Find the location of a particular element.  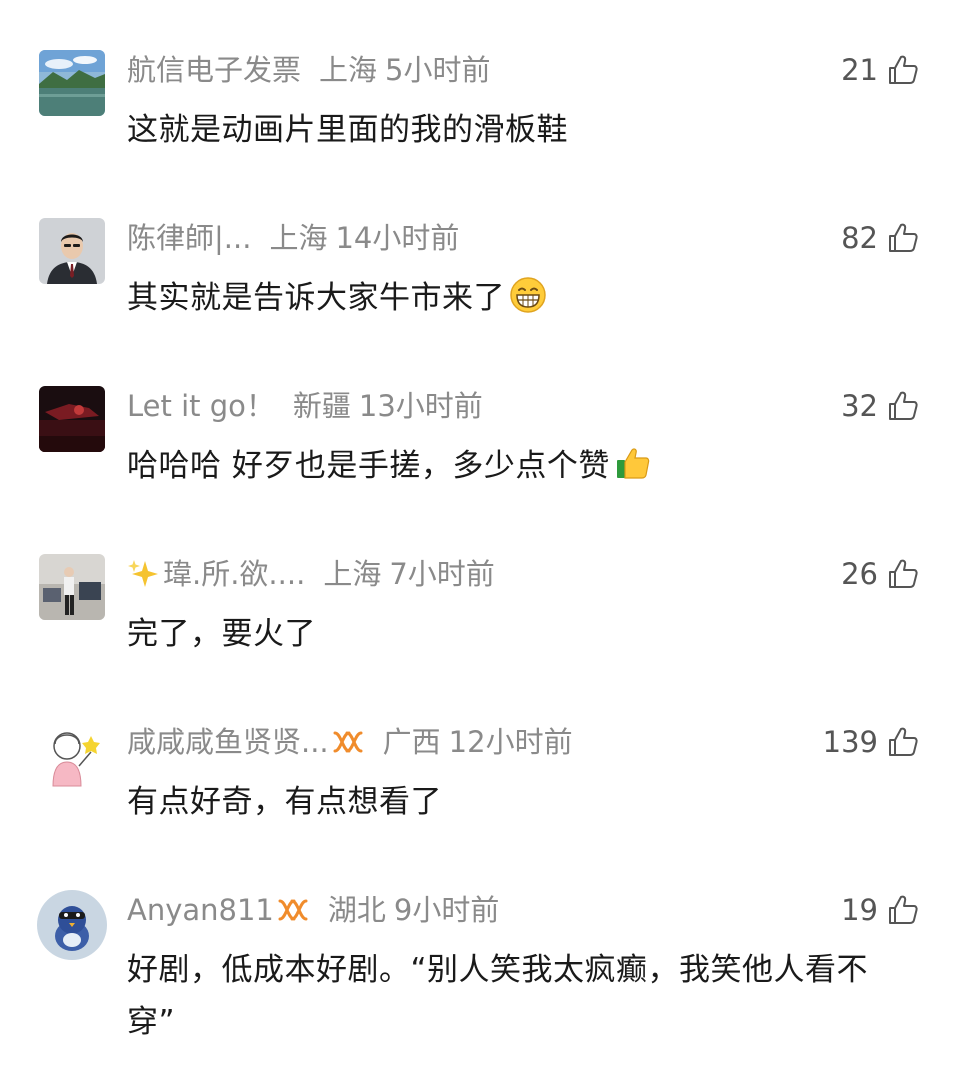

comment-body: 这就是动画片里面的我的滑板鞋 is located at coordinates (347, 130).